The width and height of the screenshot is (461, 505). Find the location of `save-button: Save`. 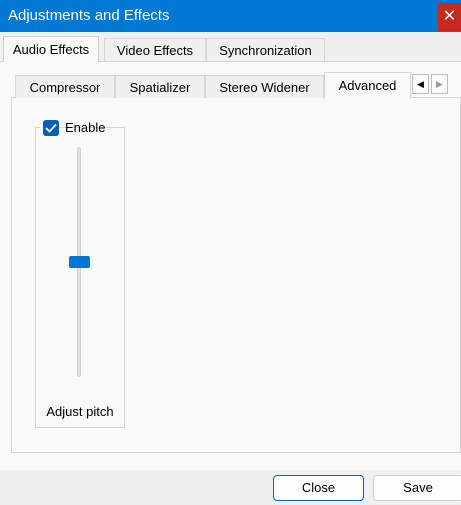

save-button: Save is located at coordinates (417, 488).